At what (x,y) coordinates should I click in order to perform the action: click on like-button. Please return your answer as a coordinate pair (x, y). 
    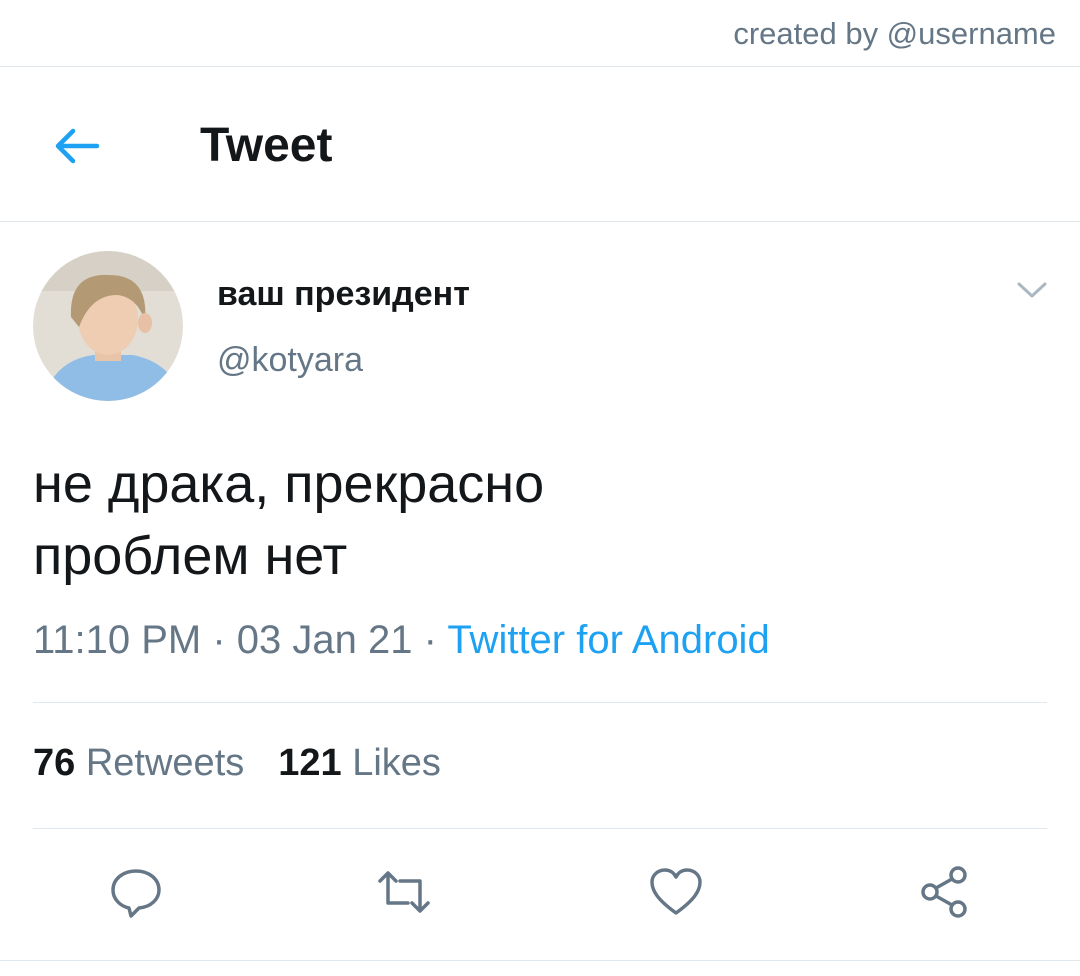
    Looking at the image, I should click on (676, 894).